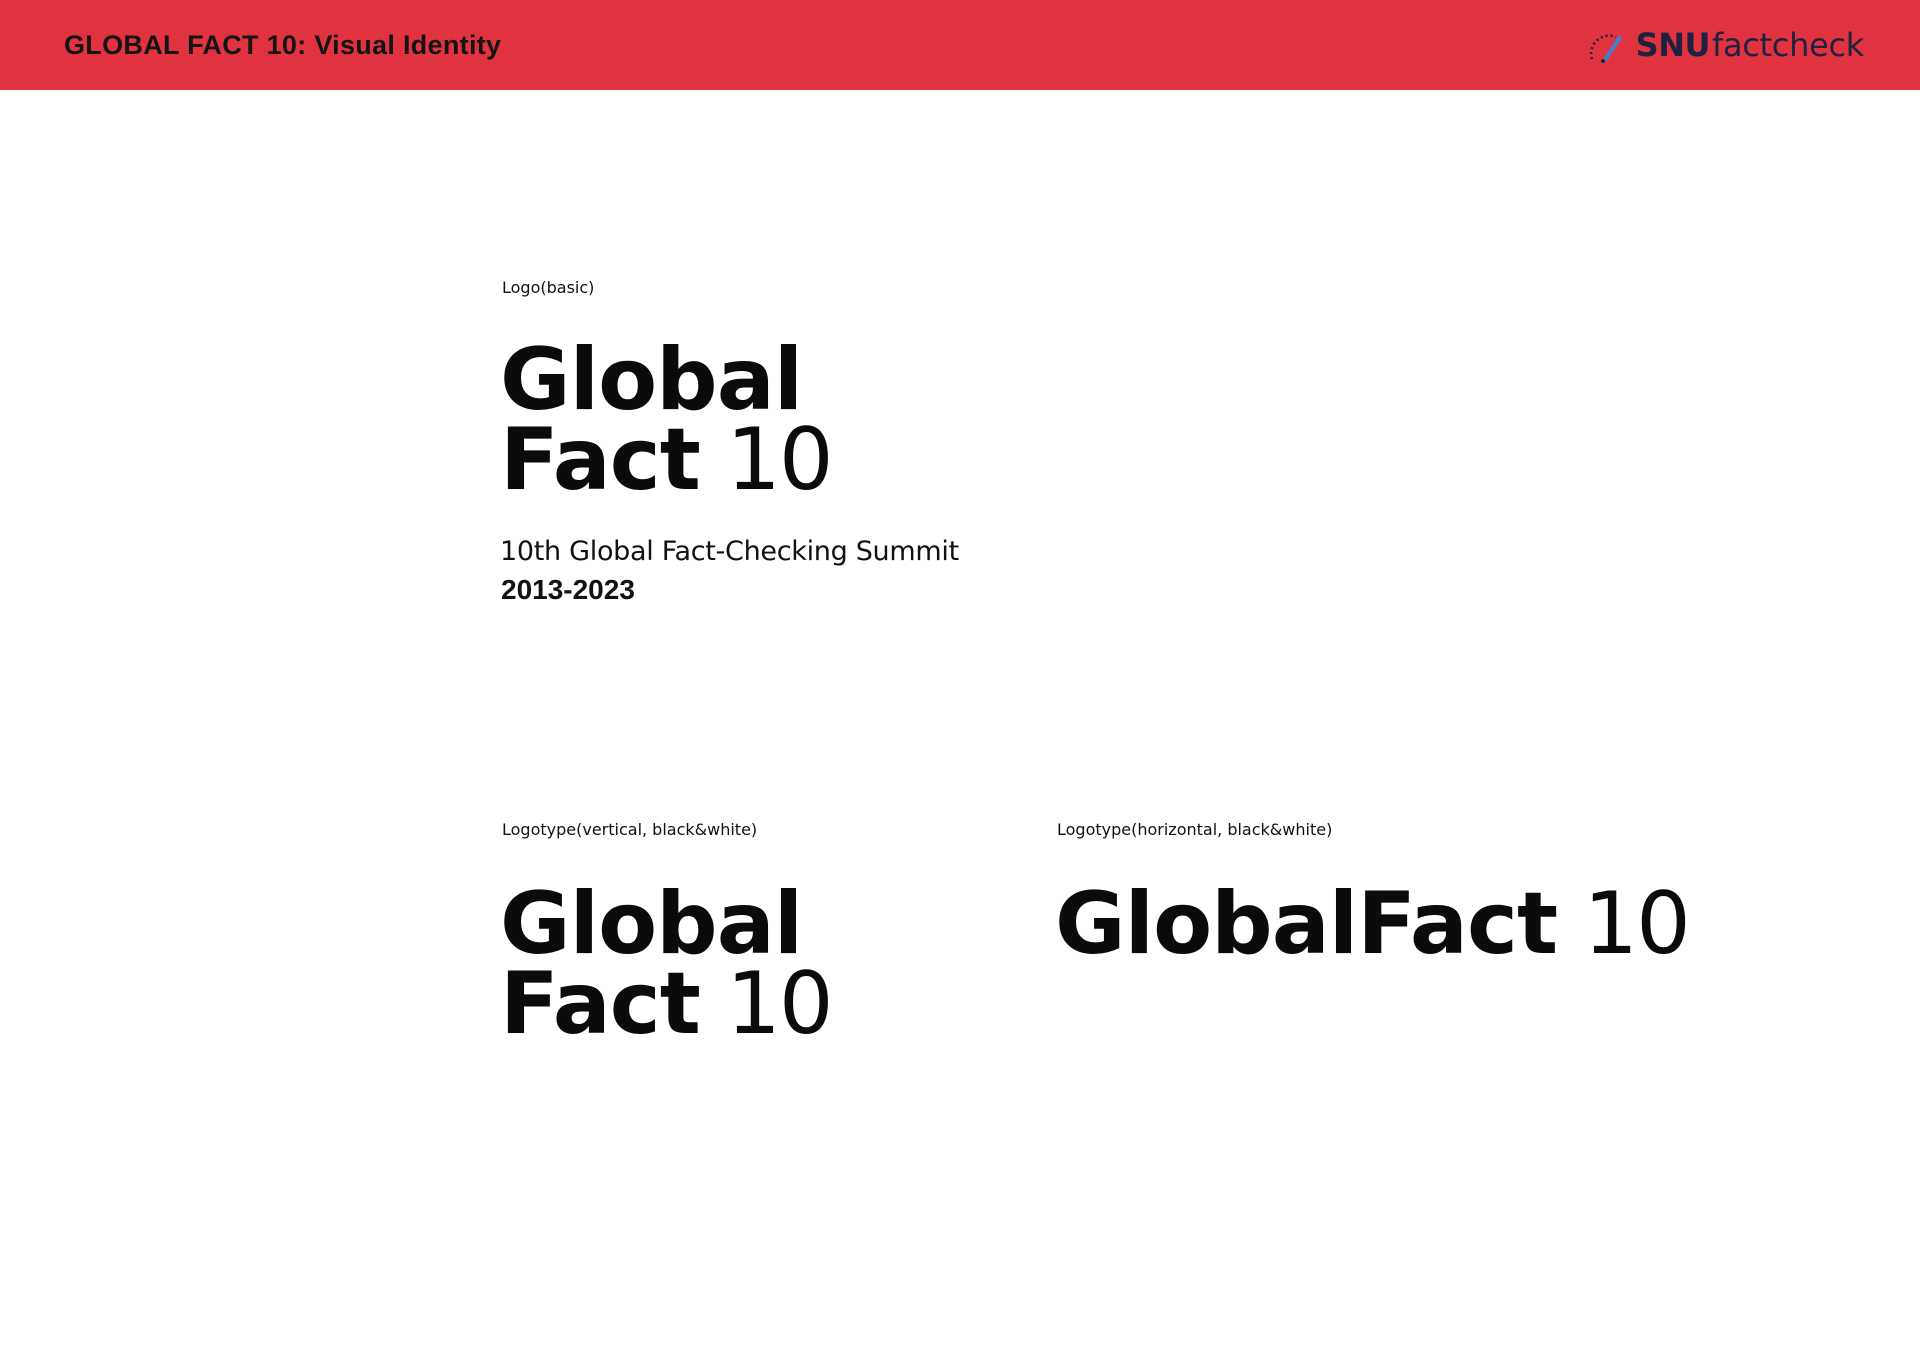 Image resolution: width=1920 pixels, height=1357 pixels. Describe the element at coordinates (1195, 829) in the screenshot. I see `horizontal-logotype-label: Logotype(horizontal, black&white)` at that location.